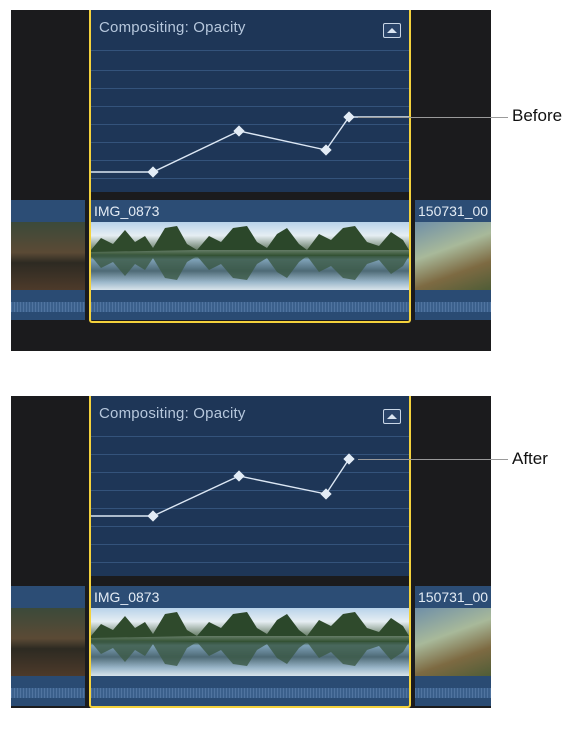 Image resolution: width=571 pixels, height=732 pixels. What do you see at coordinates (537, 115) in the screenshot?
I see `callout-before: Before` at bounding box center [537, 115].